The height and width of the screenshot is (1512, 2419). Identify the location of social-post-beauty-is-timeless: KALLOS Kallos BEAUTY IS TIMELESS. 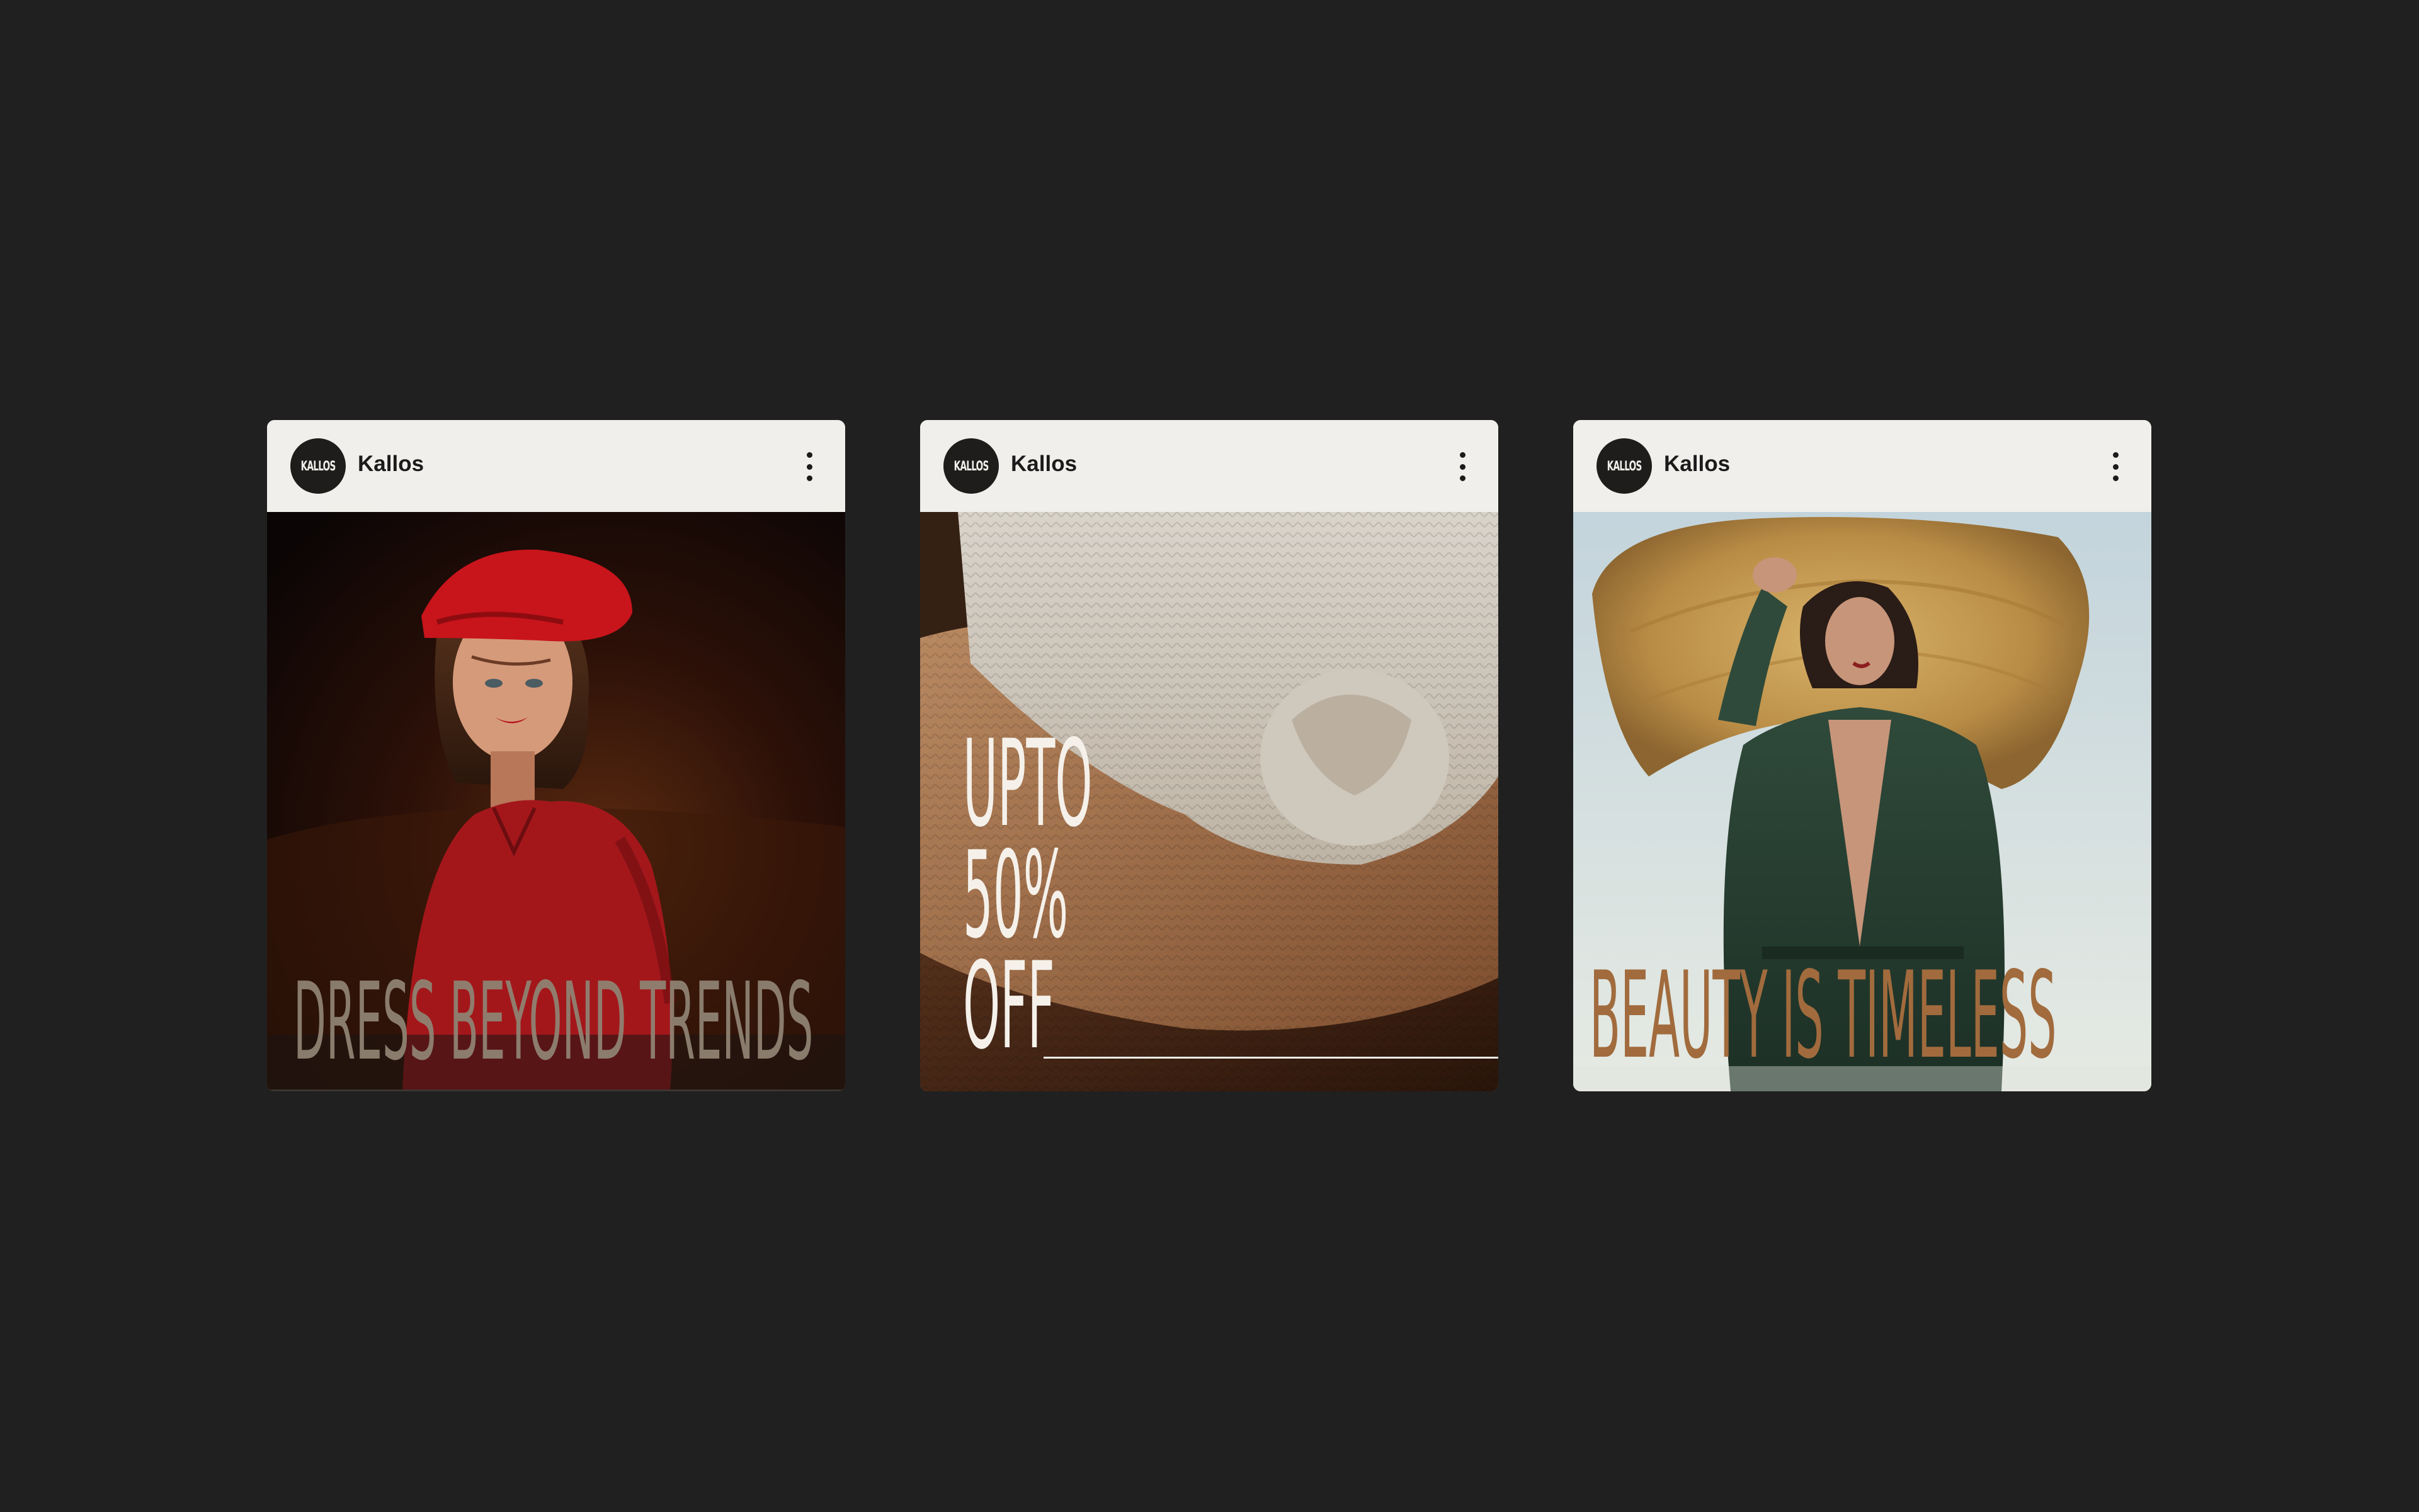
(1862, 755).